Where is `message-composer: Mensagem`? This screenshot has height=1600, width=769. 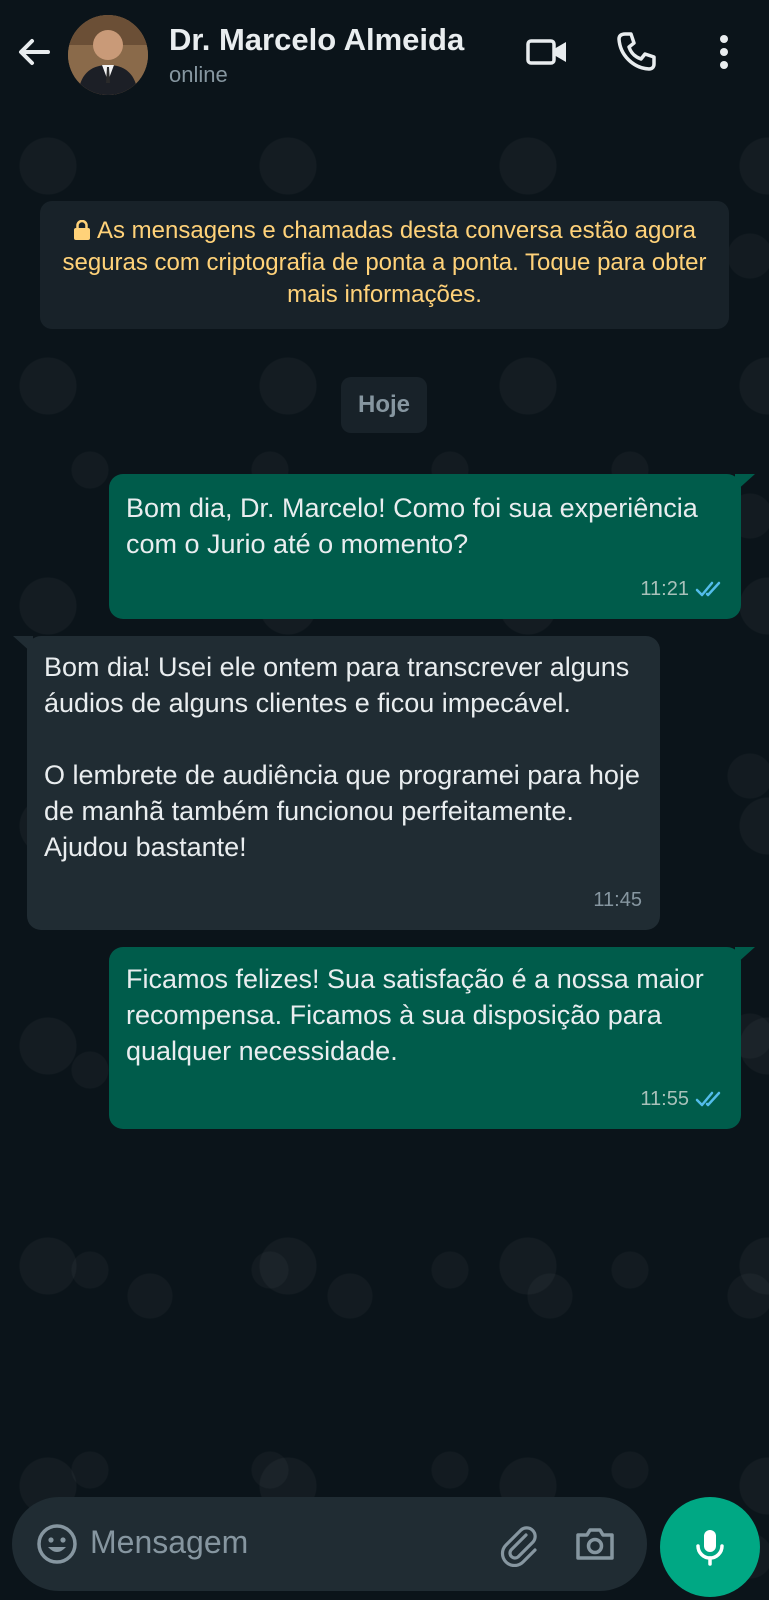
message-composer: Mensagem is located at coordinates (329, 1544).